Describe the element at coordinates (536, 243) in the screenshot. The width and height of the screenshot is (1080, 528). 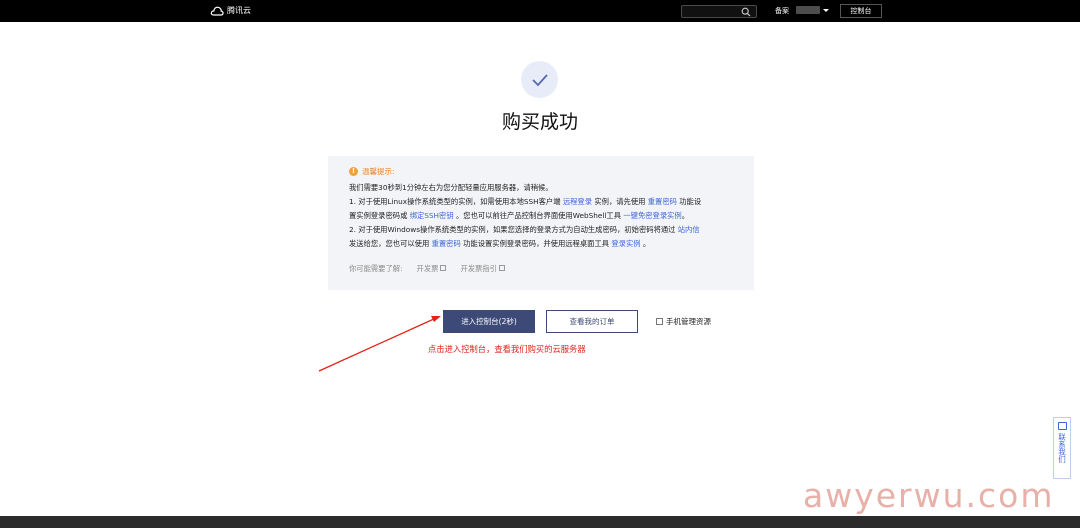
I see `notice-text: 功能设置实例登录密码，并使用远程桌面工具` at that location.